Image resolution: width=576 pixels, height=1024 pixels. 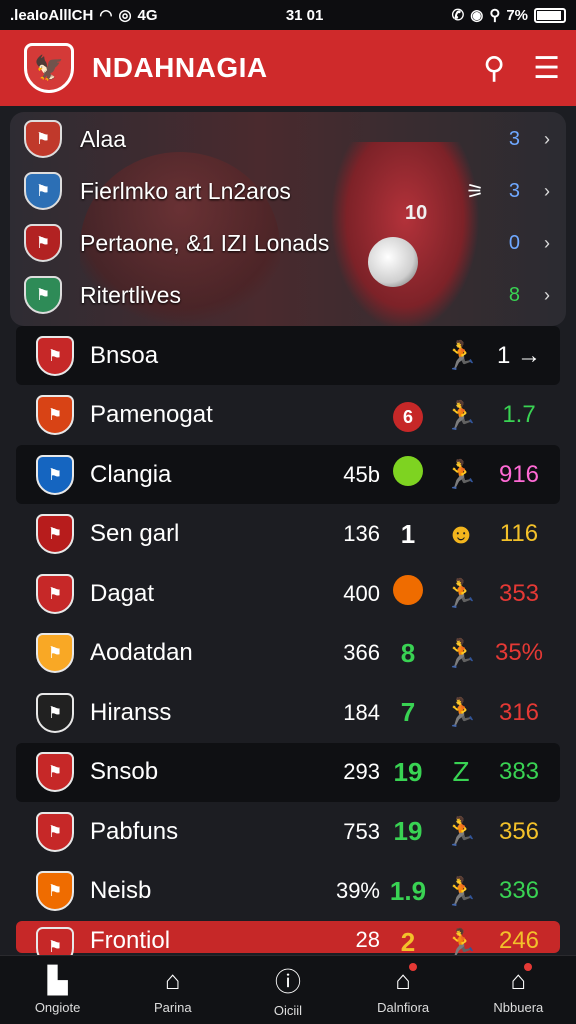 I want to click on team-name: Sen garl, so click(x=135, y=533).